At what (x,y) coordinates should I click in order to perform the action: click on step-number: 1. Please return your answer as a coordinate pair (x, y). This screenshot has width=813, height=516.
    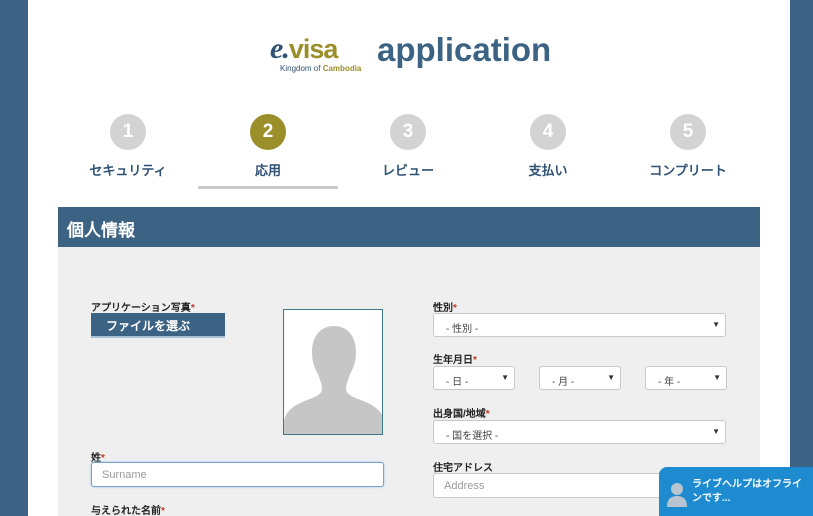
    Looking at the image, I should click on (128, 132).